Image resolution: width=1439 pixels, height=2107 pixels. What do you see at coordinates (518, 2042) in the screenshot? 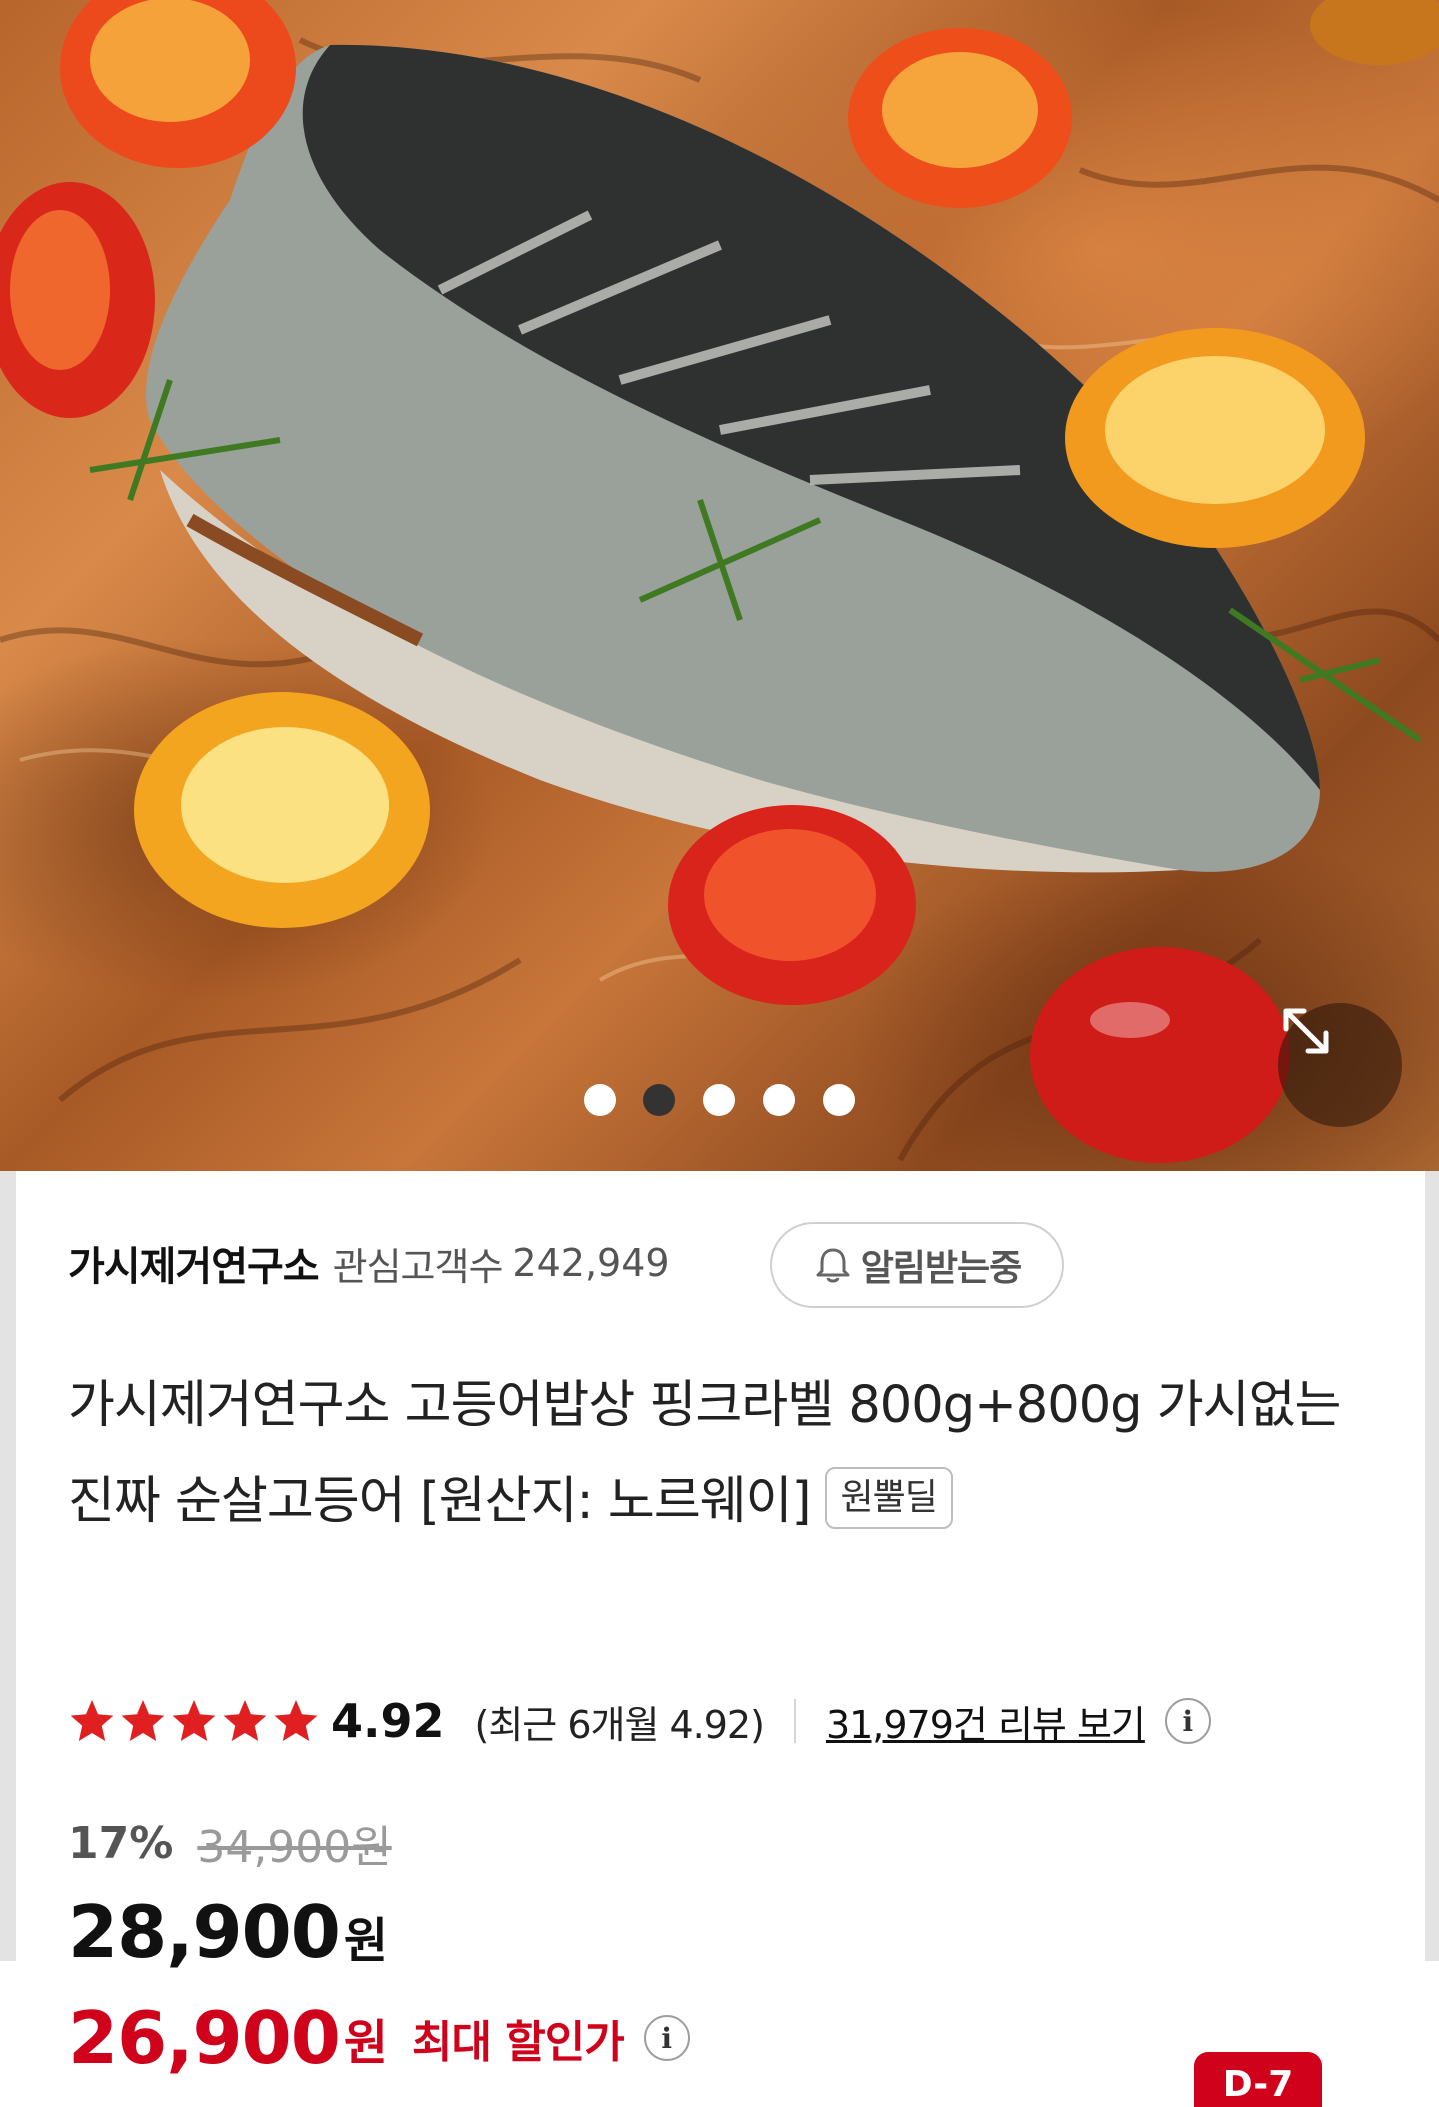
I see `max-discount-label: 최대 할인가` at bounding box center [518, 2042].